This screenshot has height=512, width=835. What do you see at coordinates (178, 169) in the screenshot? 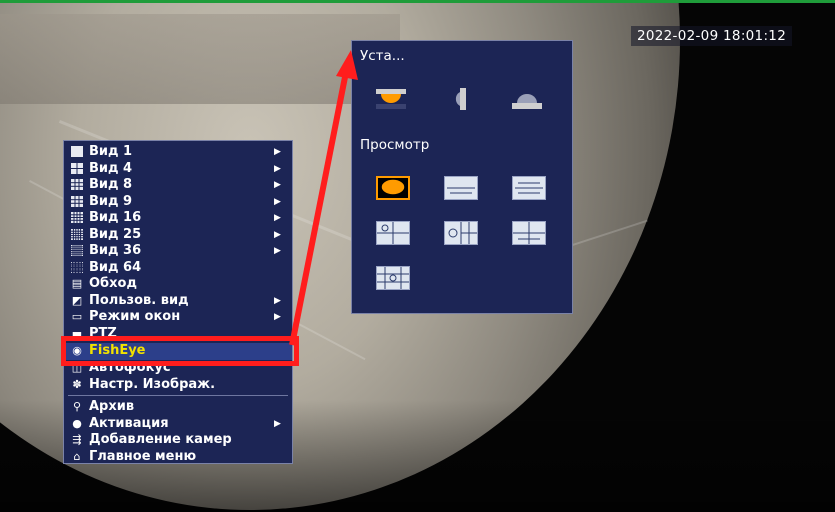
I see `menu-item-view-4: Вид 4 ▶` at bounding box center [178, 169].